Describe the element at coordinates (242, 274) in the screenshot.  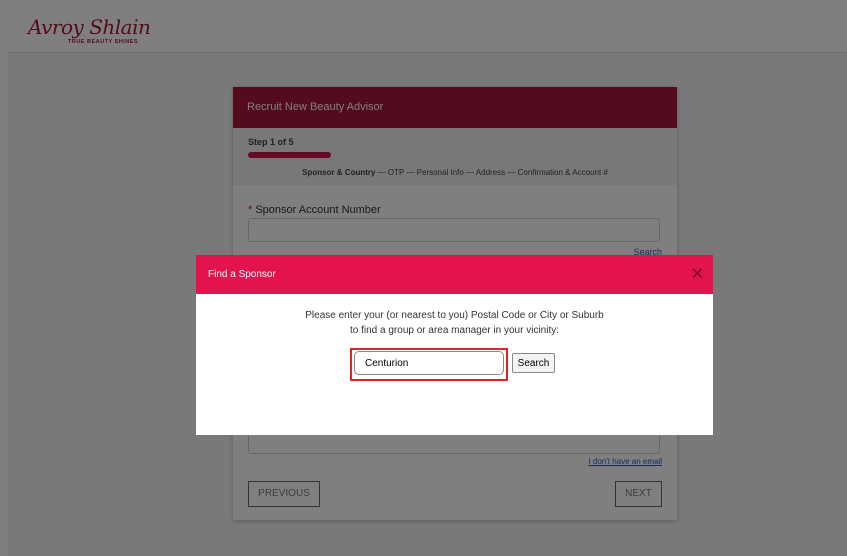
I see `dialog-title: Find a Sponsor` at that location.